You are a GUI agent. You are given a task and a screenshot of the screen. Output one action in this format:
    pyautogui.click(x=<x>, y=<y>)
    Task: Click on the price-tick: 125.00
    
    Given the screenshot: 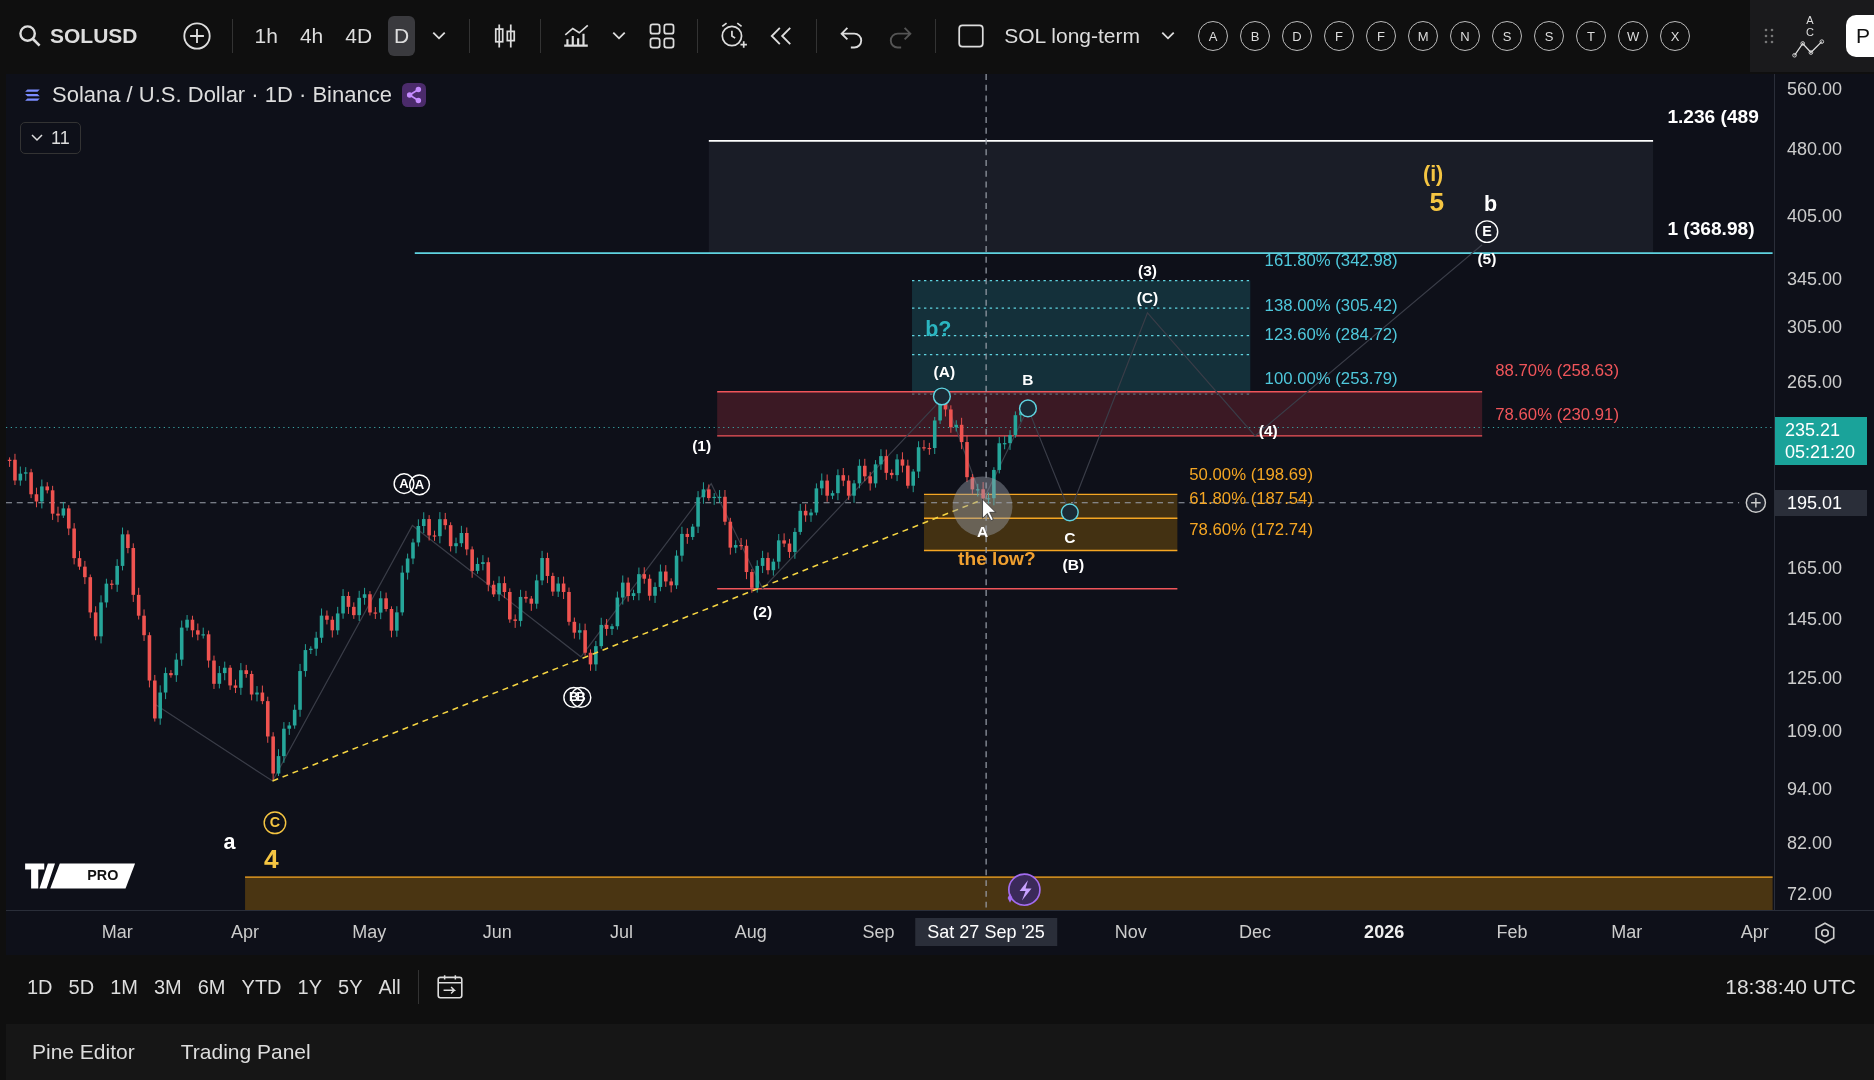 What is the action you would take?
    pyautogui.click(x=1815, y=677)
    